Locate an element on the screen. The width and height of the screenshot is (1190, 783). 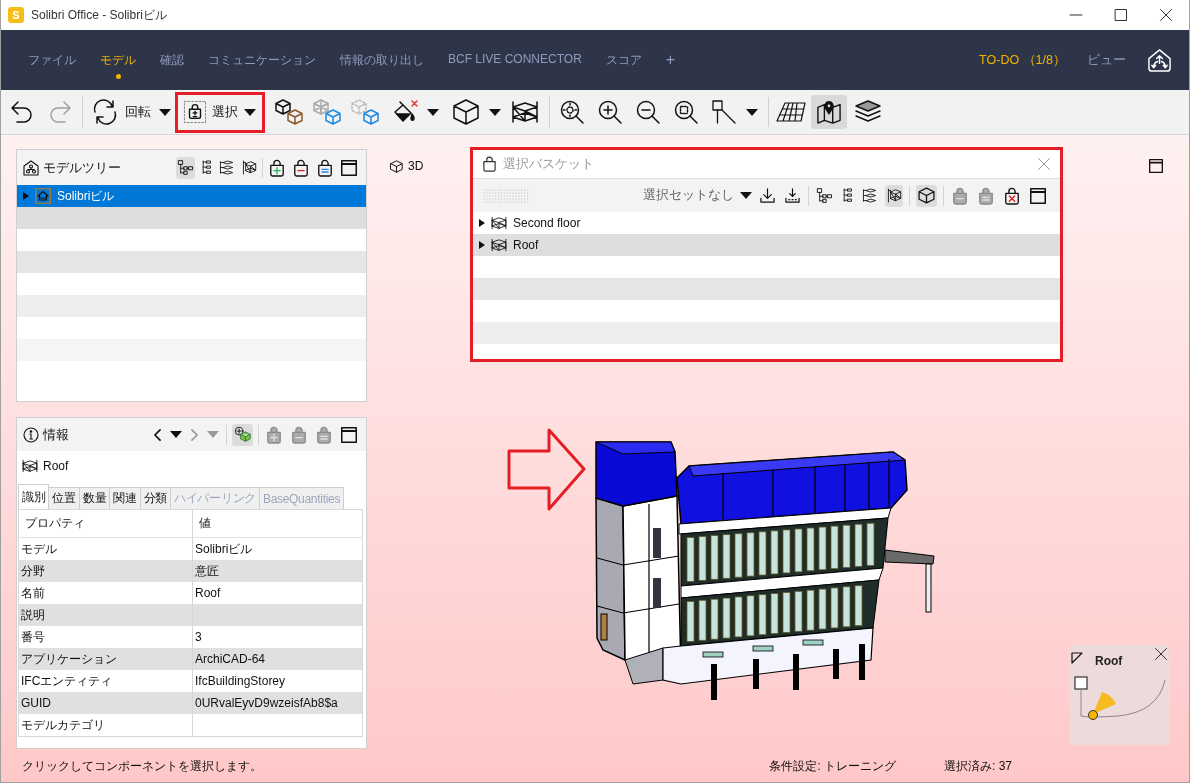
zoom-area-icon is located at coordinates (686, 112).